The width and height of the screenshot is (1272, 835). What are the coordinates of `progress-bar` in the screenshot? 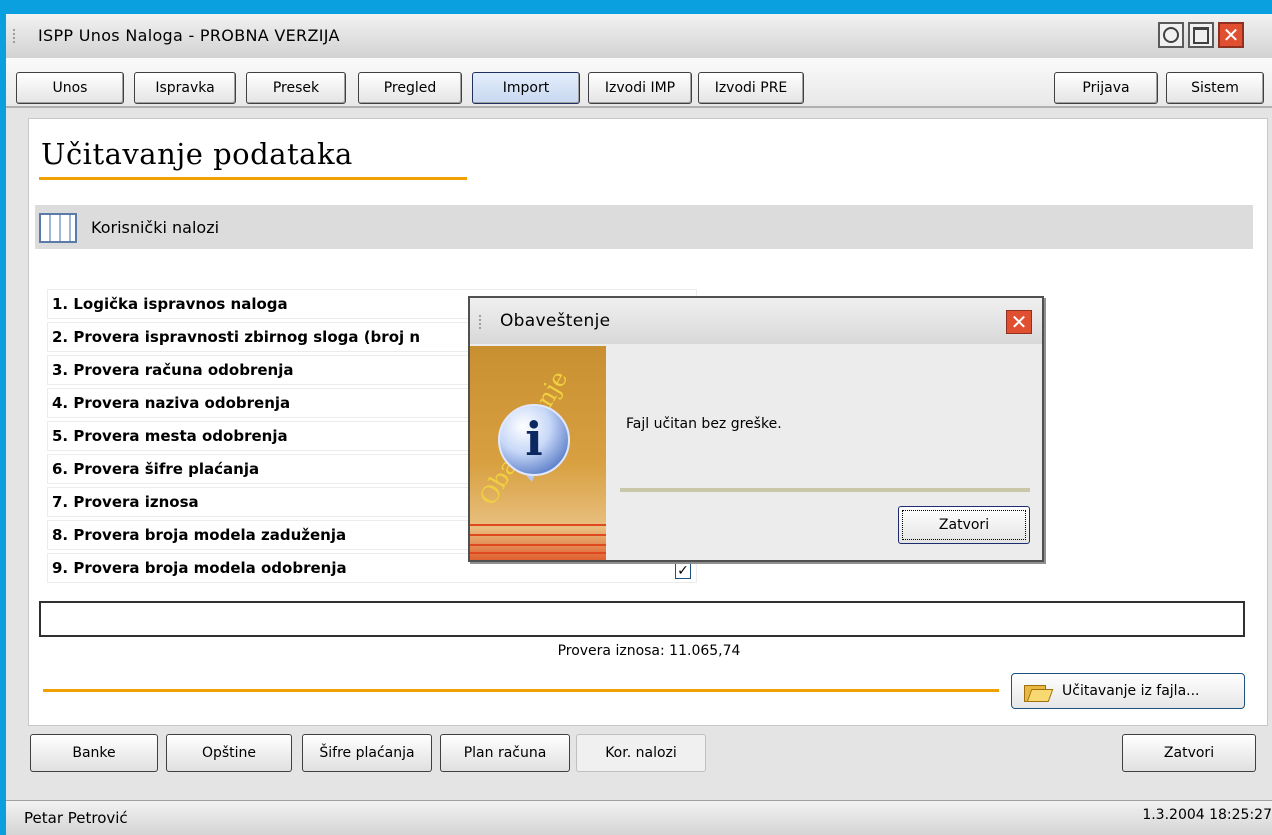 It's located at (642, 619).